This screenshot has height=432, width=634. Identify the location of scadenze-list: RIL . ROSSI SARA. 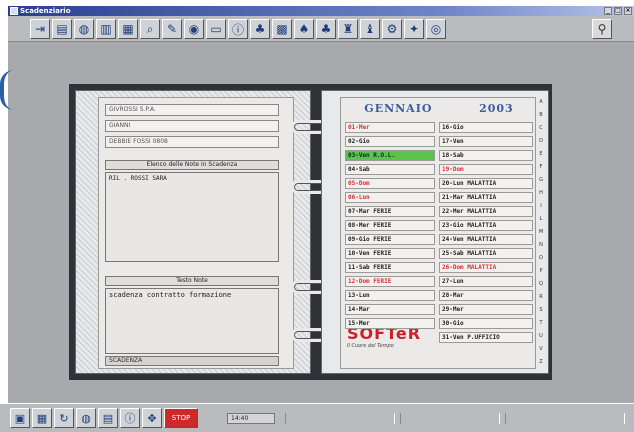
(192, 217).